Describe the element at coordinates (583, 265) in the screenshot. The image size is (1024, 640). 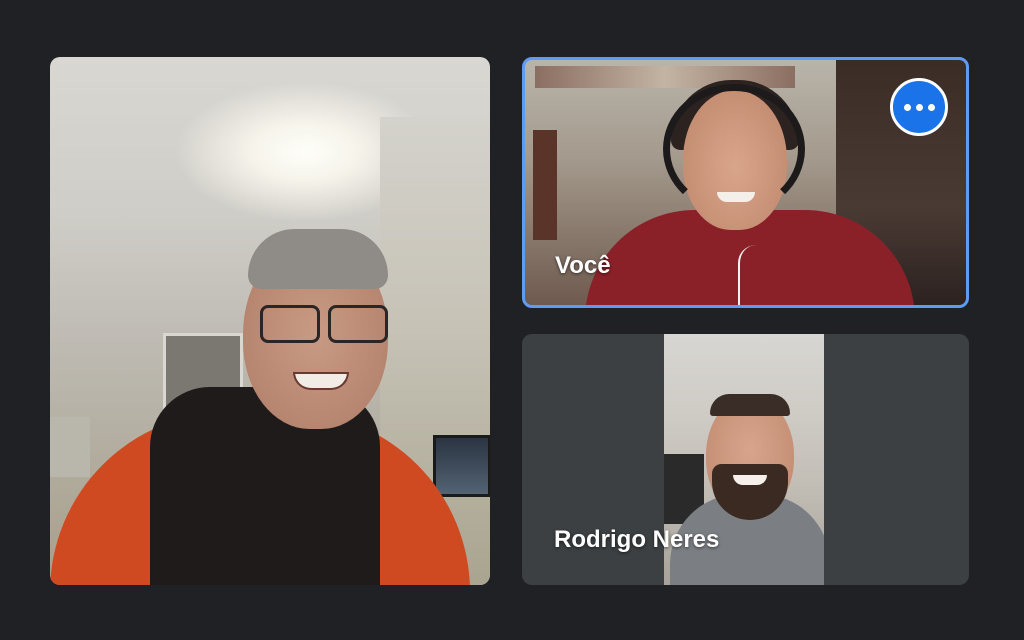
I see `participant-name-label: Você` at that location.